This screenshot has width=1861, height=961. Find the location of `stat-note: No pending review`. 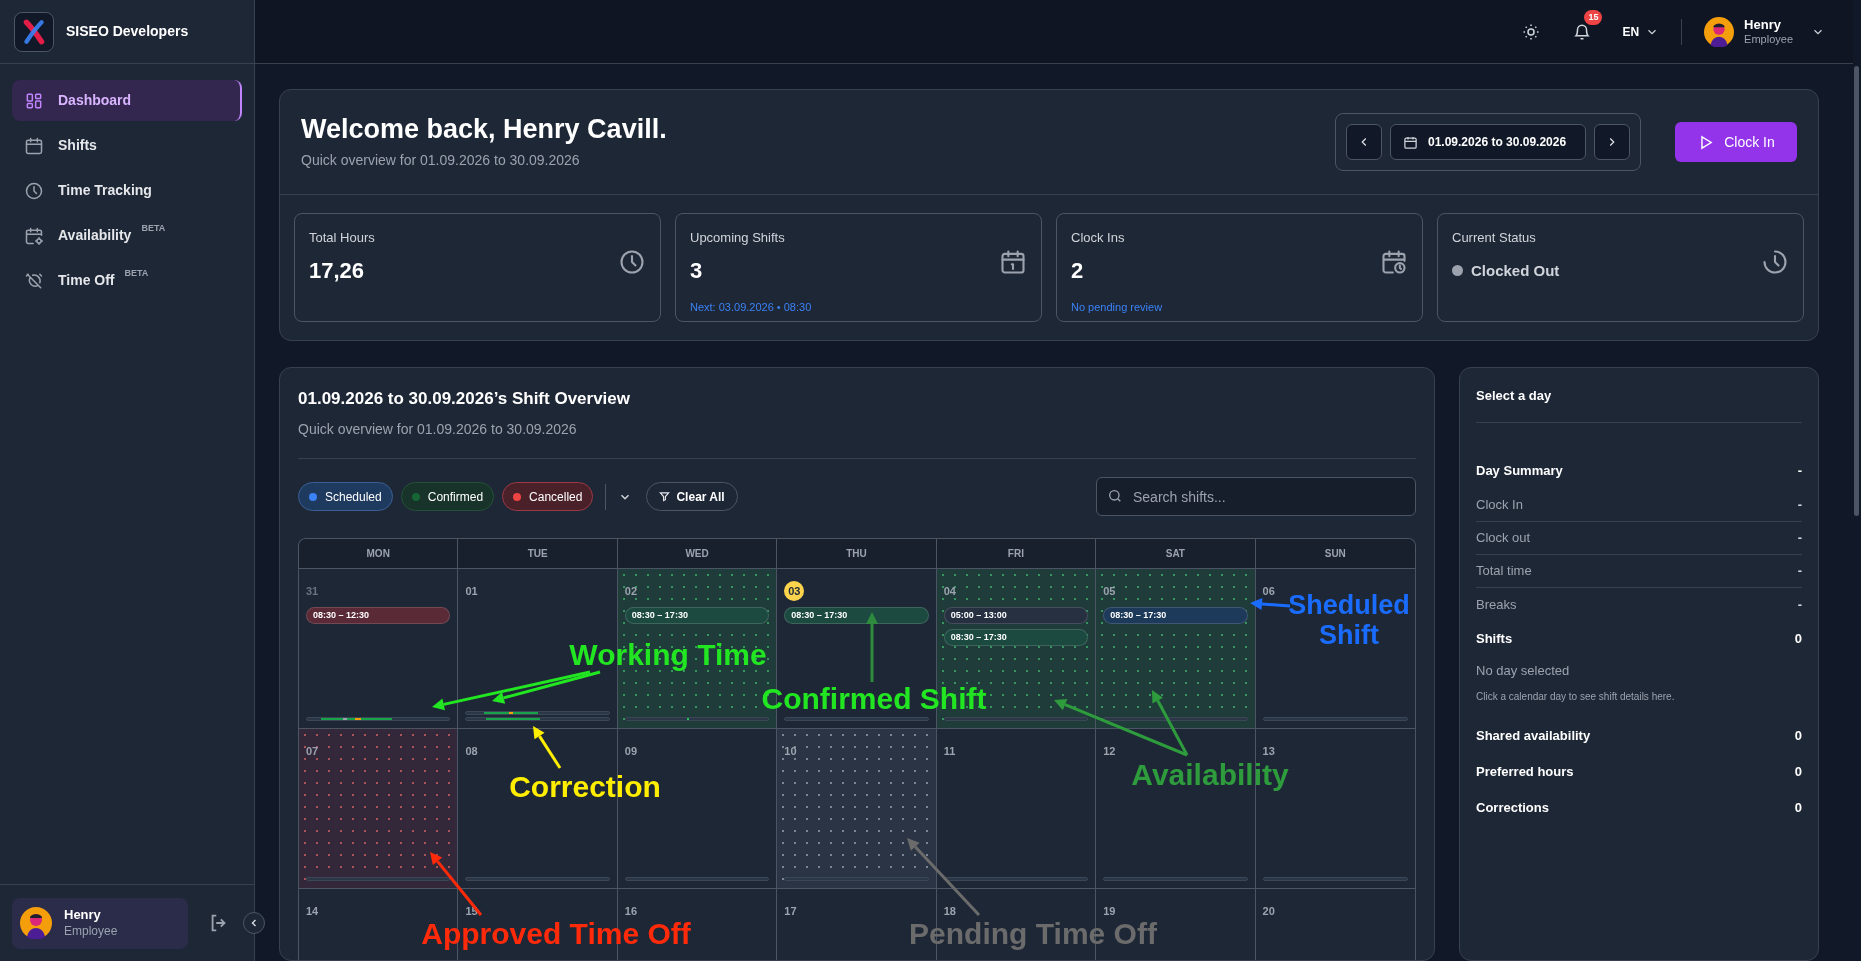

stat-note: No pending review is located at coordinates (1117, 307).